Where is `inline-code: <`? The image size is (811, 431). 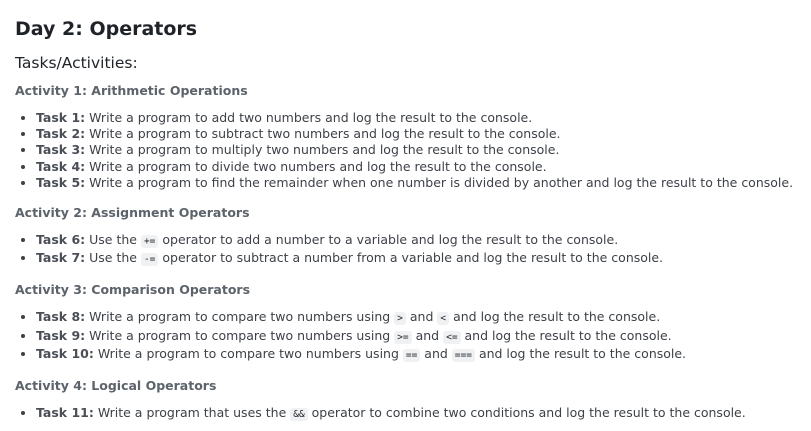
inline-code: < is located at coordinates (443, 319).